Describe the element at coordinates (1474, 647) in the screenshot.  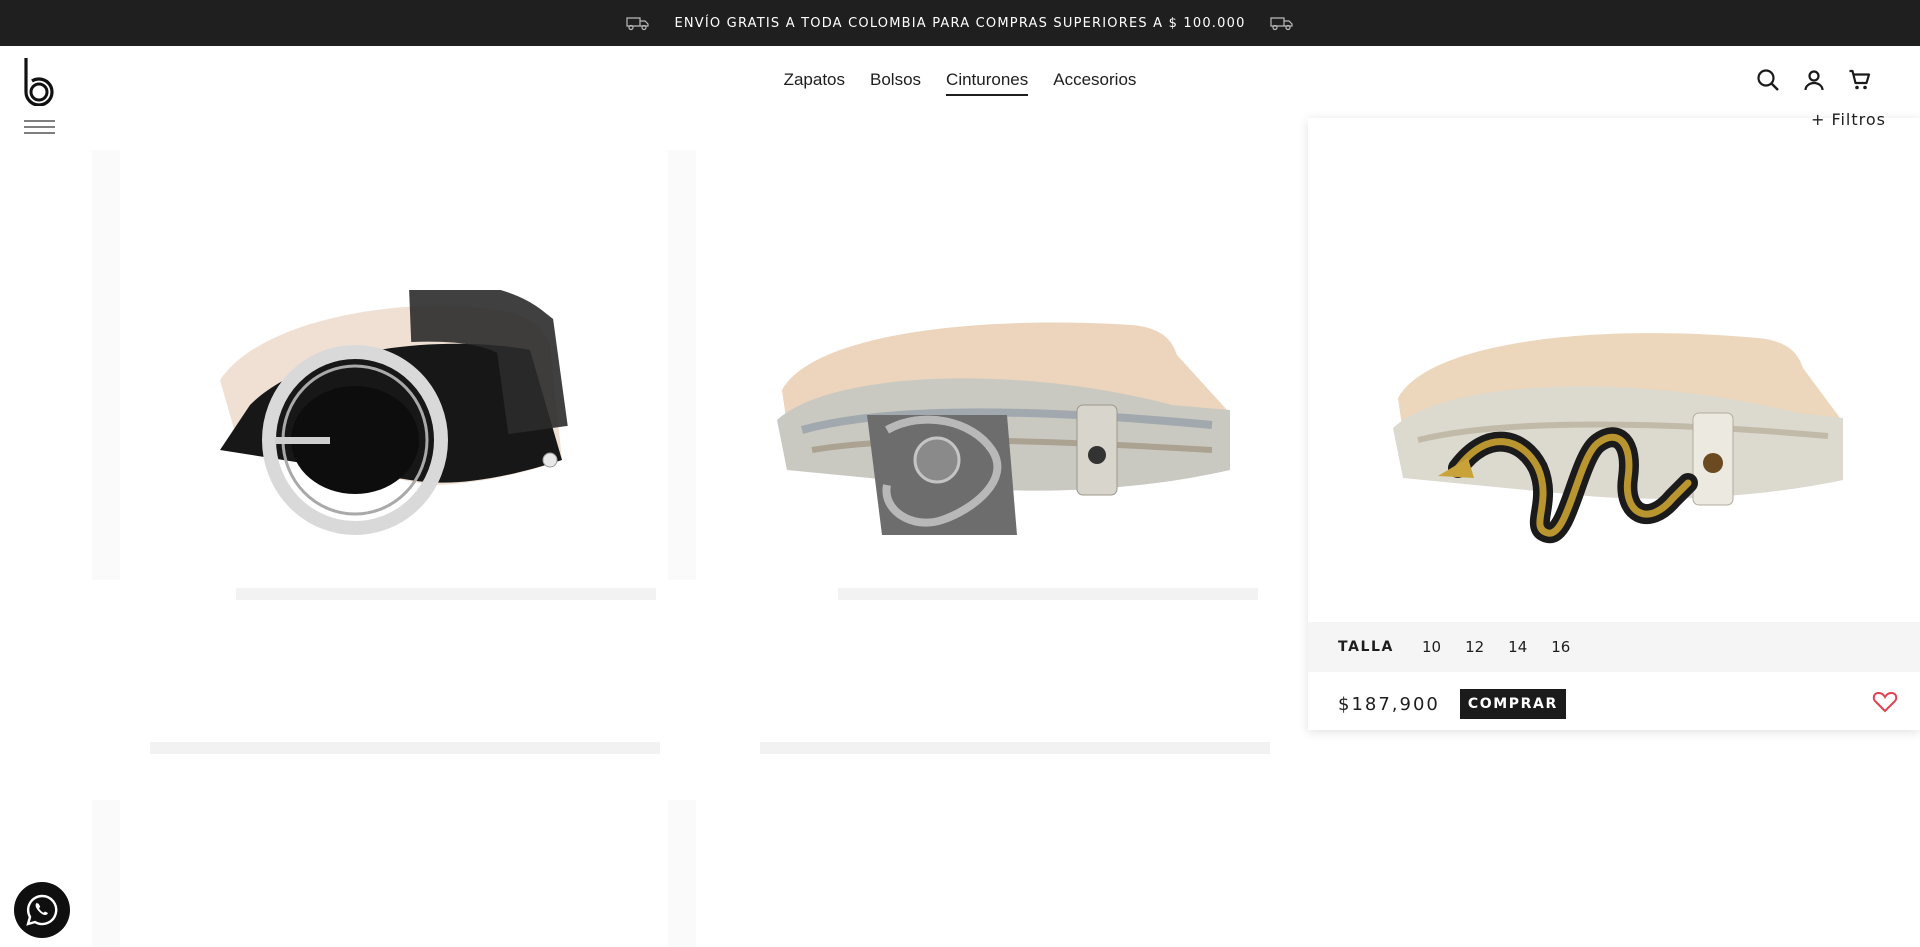
I see `size-option-12: 12` at that location.